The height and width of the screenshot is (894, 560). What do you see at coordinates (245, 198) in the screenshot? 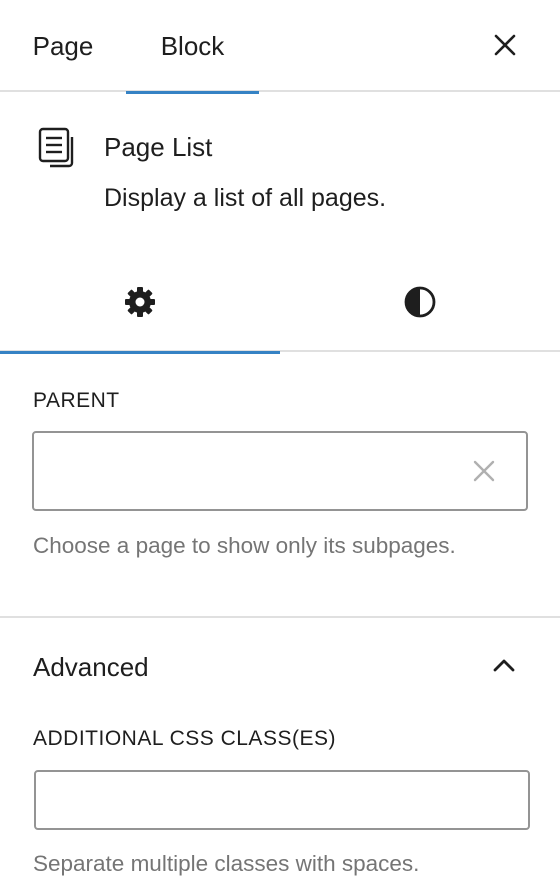
I see `block-description: Display a list of all pages.` at bounding box center [245, 198].